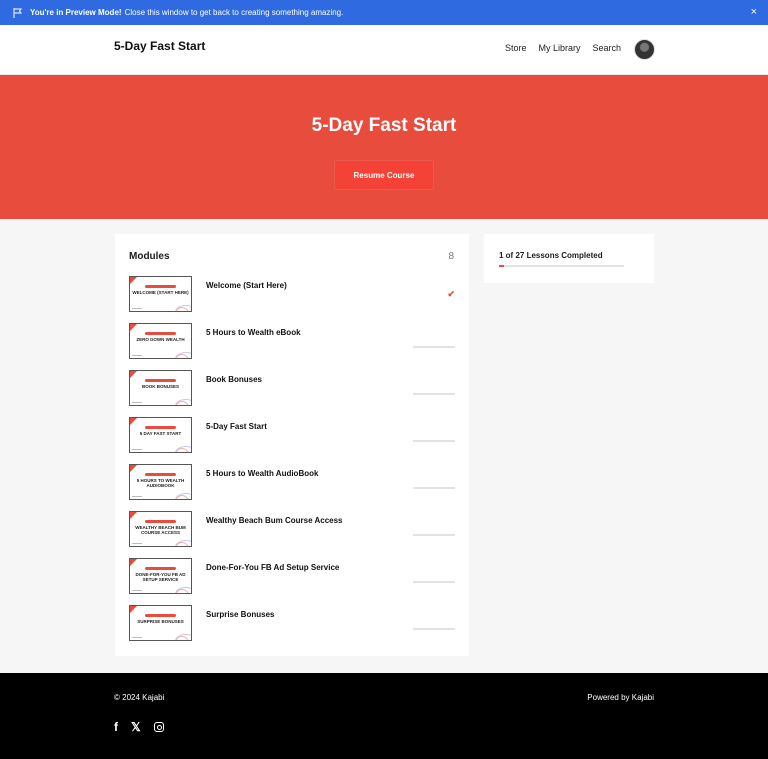  What do you see at coordinates (292, 623) in the screenshot?
I see `module-row: SURPRISE BONUSES Surprise Bonuses` at bounding box center [292, 623].